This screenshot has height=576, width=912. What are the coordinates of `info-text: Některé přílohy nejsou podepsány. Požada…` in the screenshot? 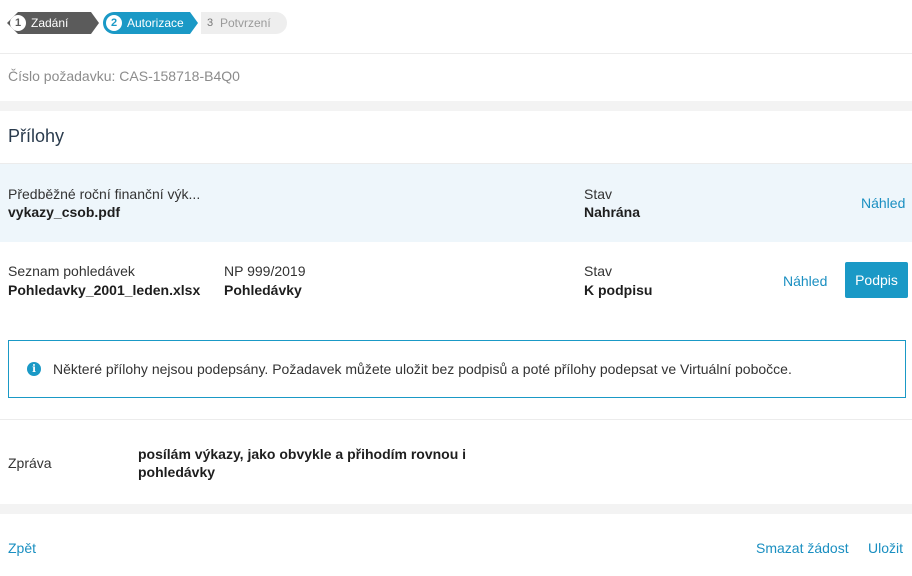 It's located at (422, 369).